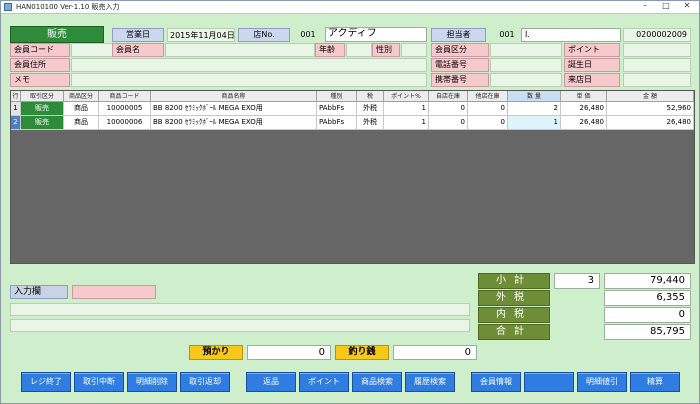 This screenshot has width=700, height=404. Describe the element at coordinates (350, 7) in the screenshot. I see `title-bar: HAN010100 Ver-1.10 販売入力 – □ ✕` at that location.